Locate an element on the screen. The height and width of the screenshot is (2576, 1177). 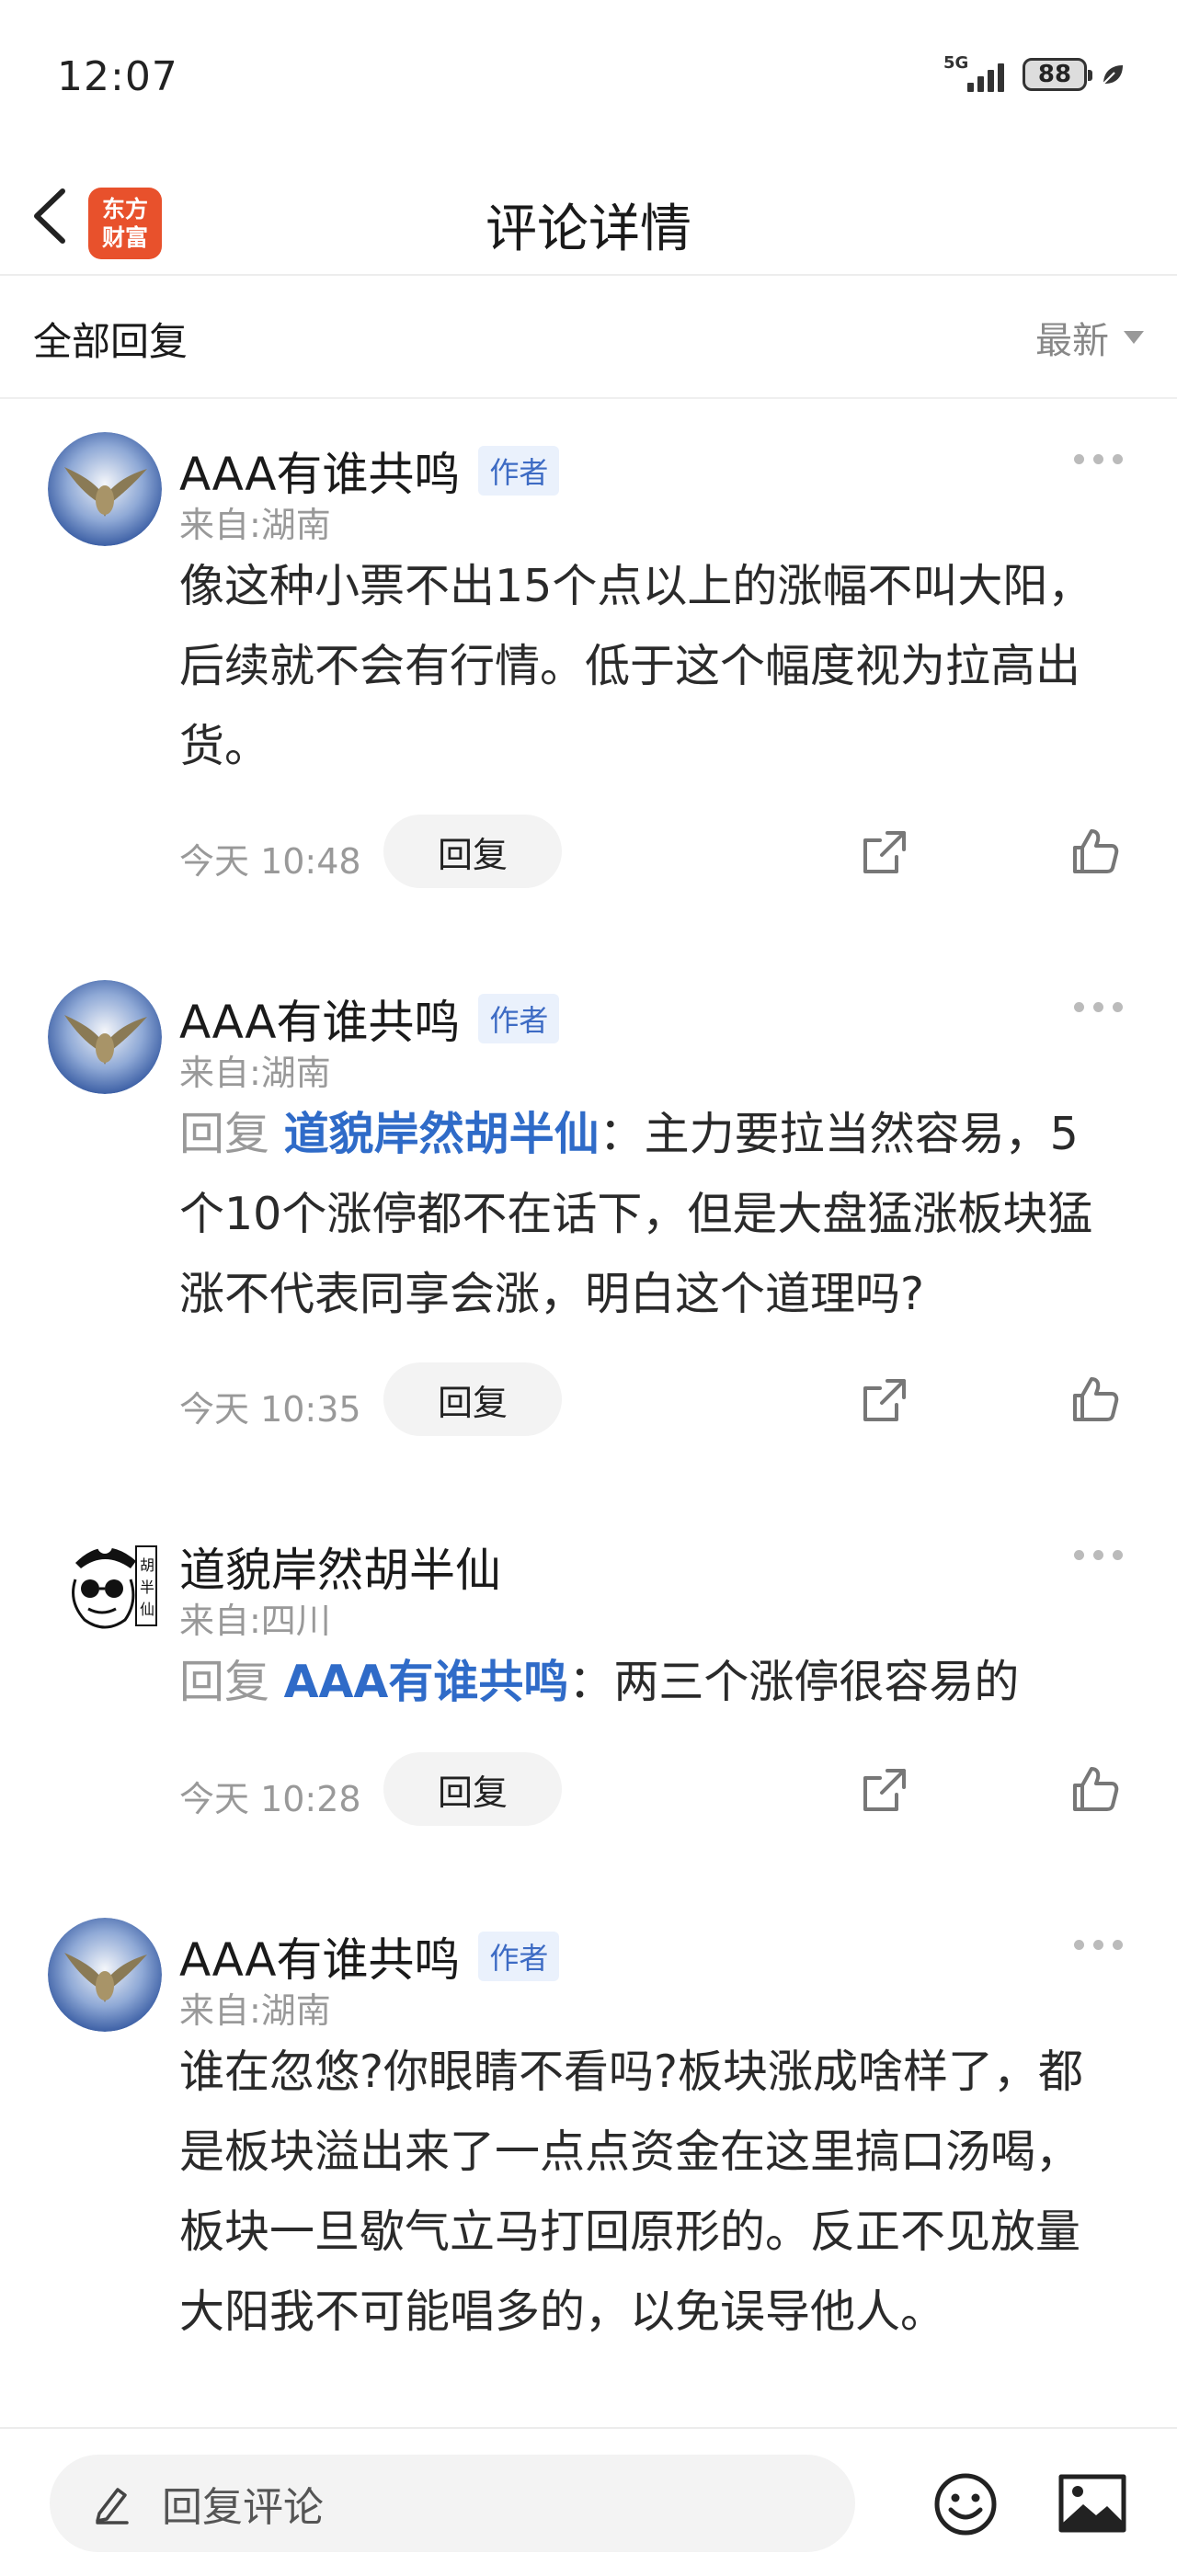
location: 来自:四川 is located at coordinates (255, 1621).